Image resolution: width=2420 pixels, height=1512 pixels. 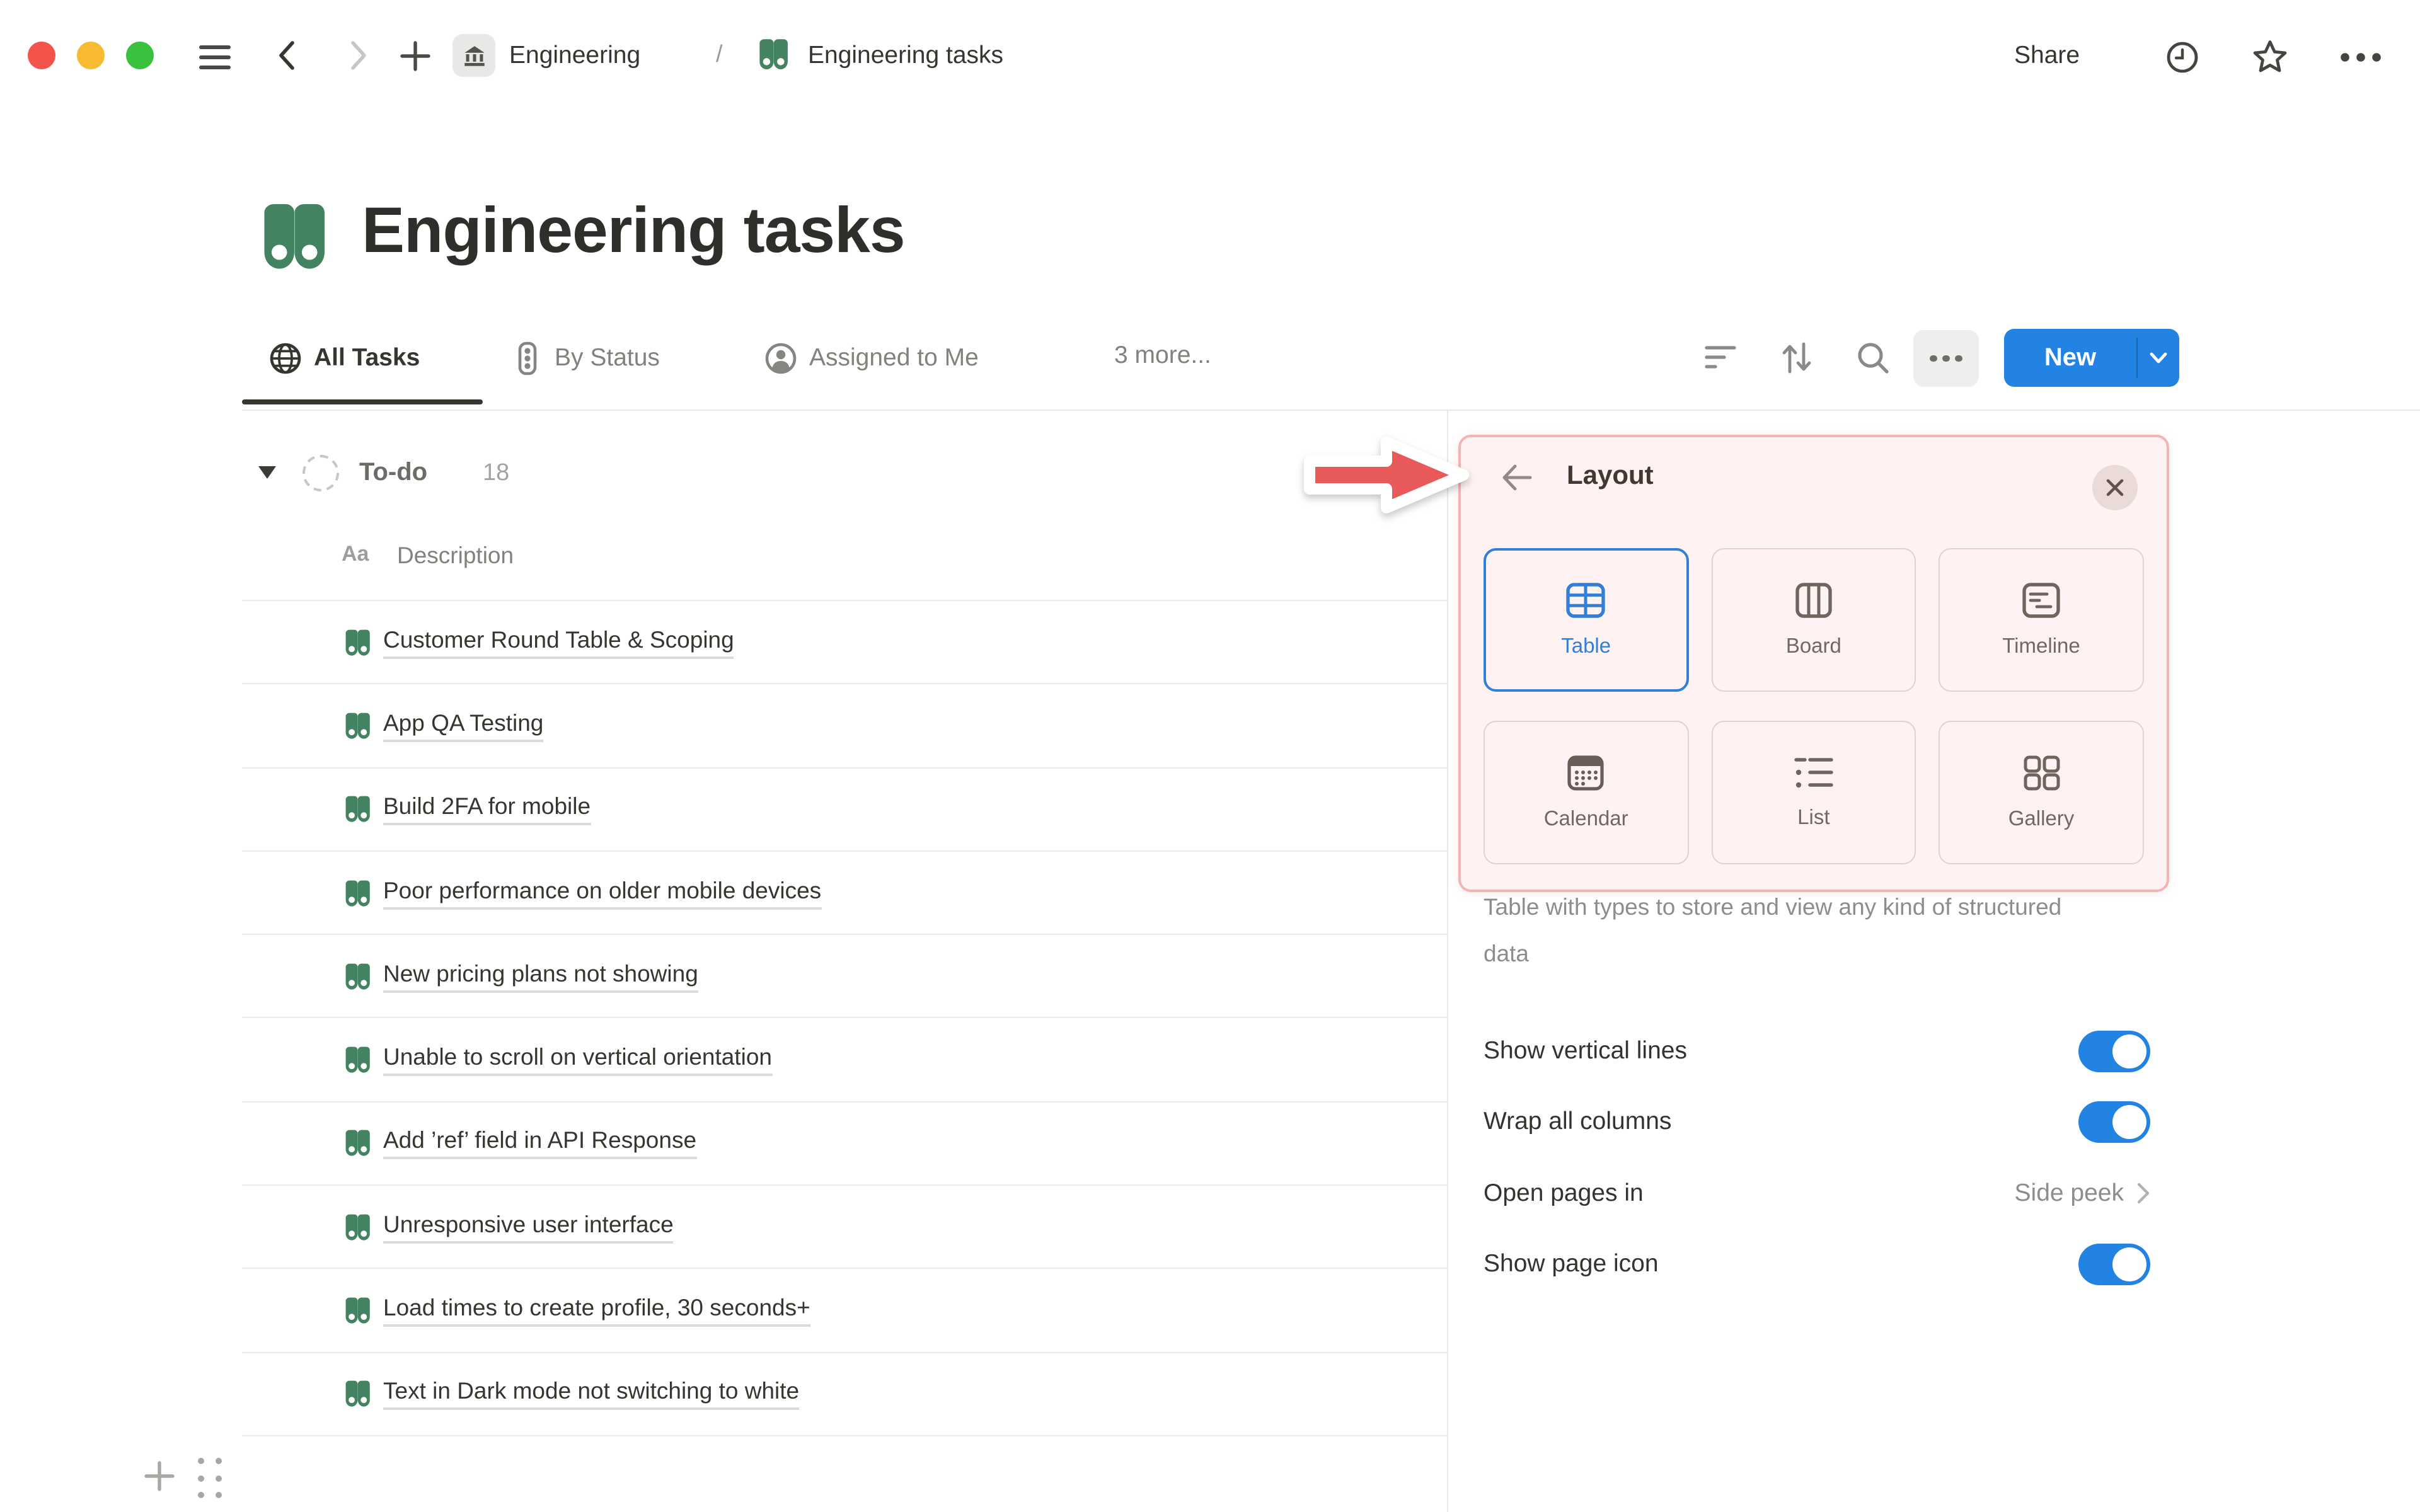 I want to click on table-row: Unable to scroll on vertical orientation, so click(x=844, y=1060).